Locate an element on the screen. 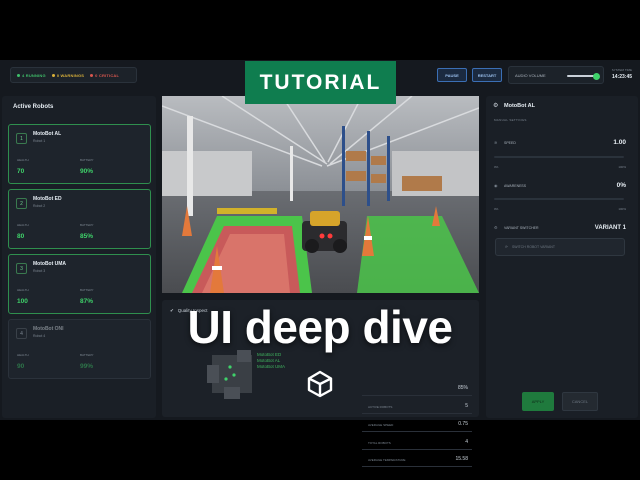  health-value: 90 is located at coordinates (21, 366).